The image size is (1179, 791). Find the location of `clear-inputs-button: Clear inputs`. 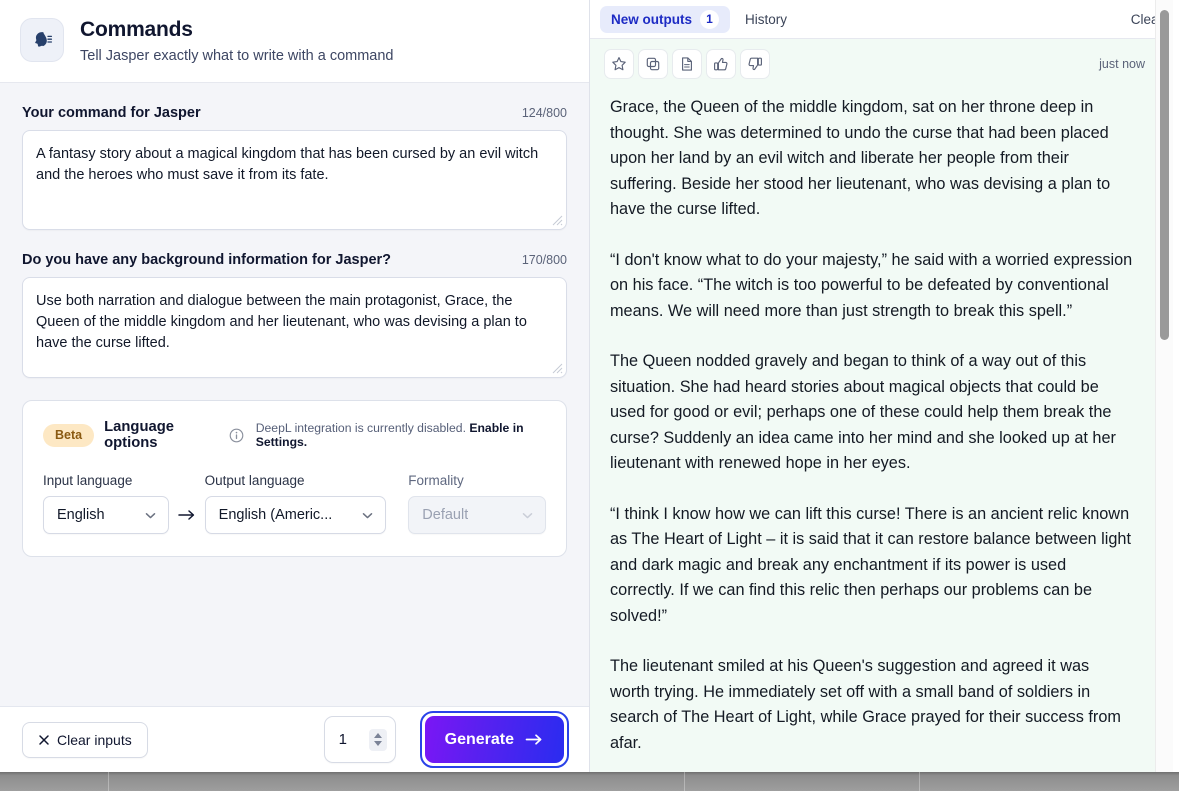

clear-inputs-button: Clear inputs is located at coordinates (85, 739).